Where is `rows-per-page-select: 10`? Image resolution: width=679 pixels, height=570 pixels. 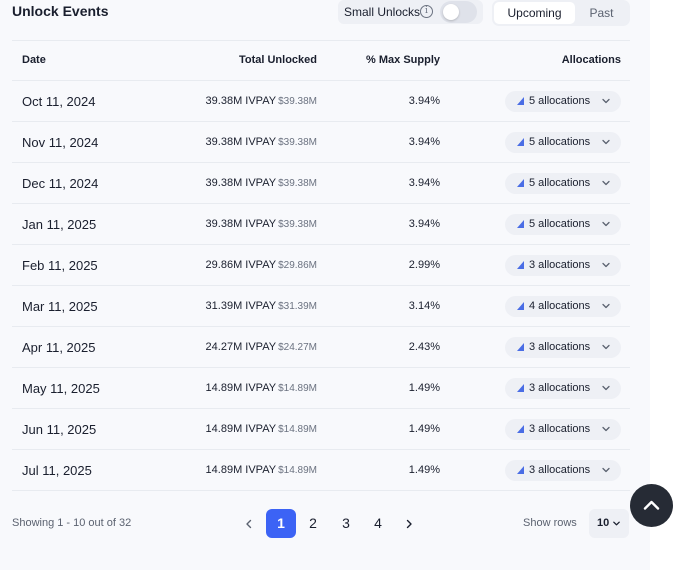 rows-per-page-select: 10 is located at coordinates (609, 523).